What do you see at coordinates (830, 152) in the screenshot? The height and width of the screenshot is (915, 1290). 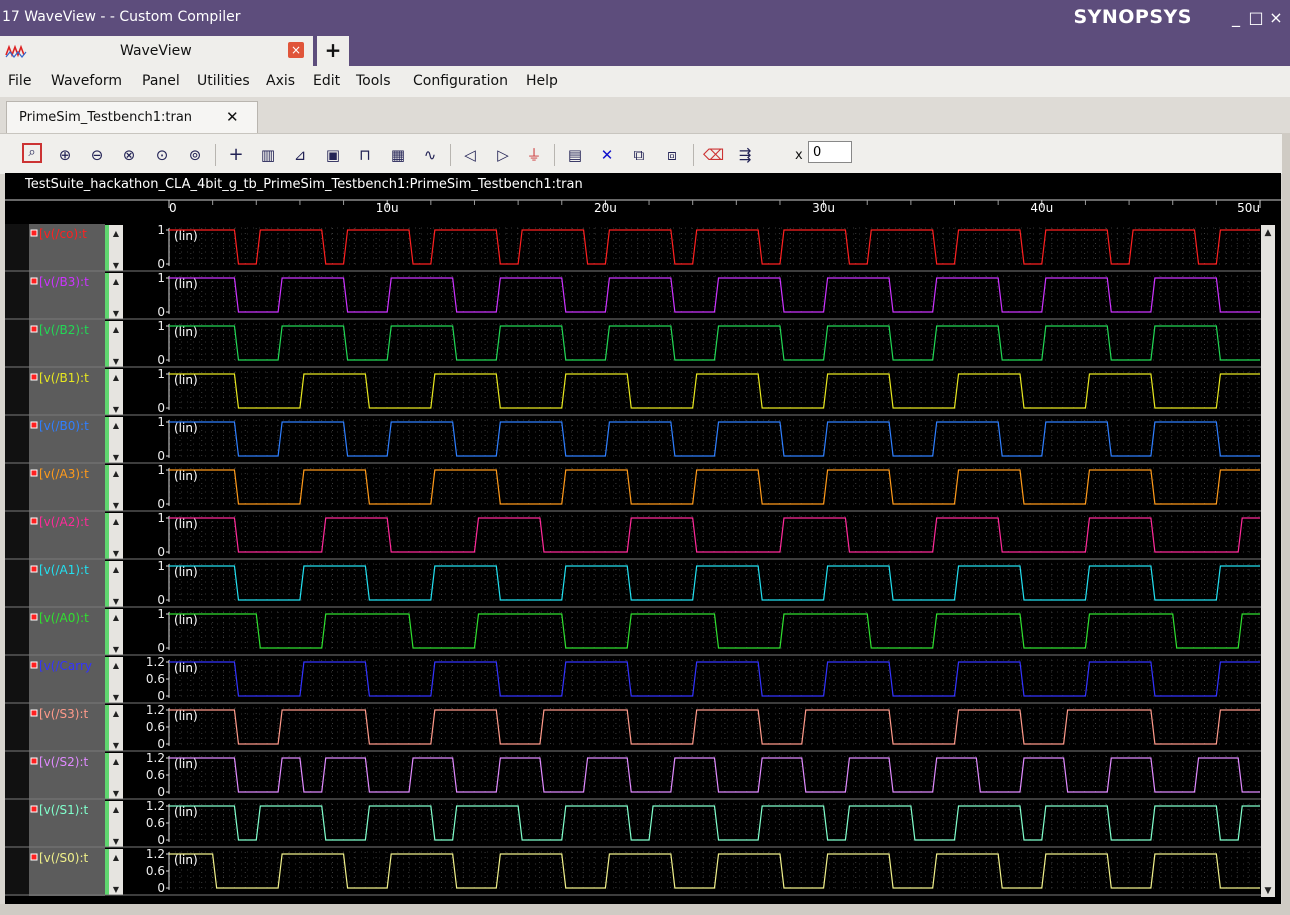 I see `x-value-input` at bounding box center [830, 152].